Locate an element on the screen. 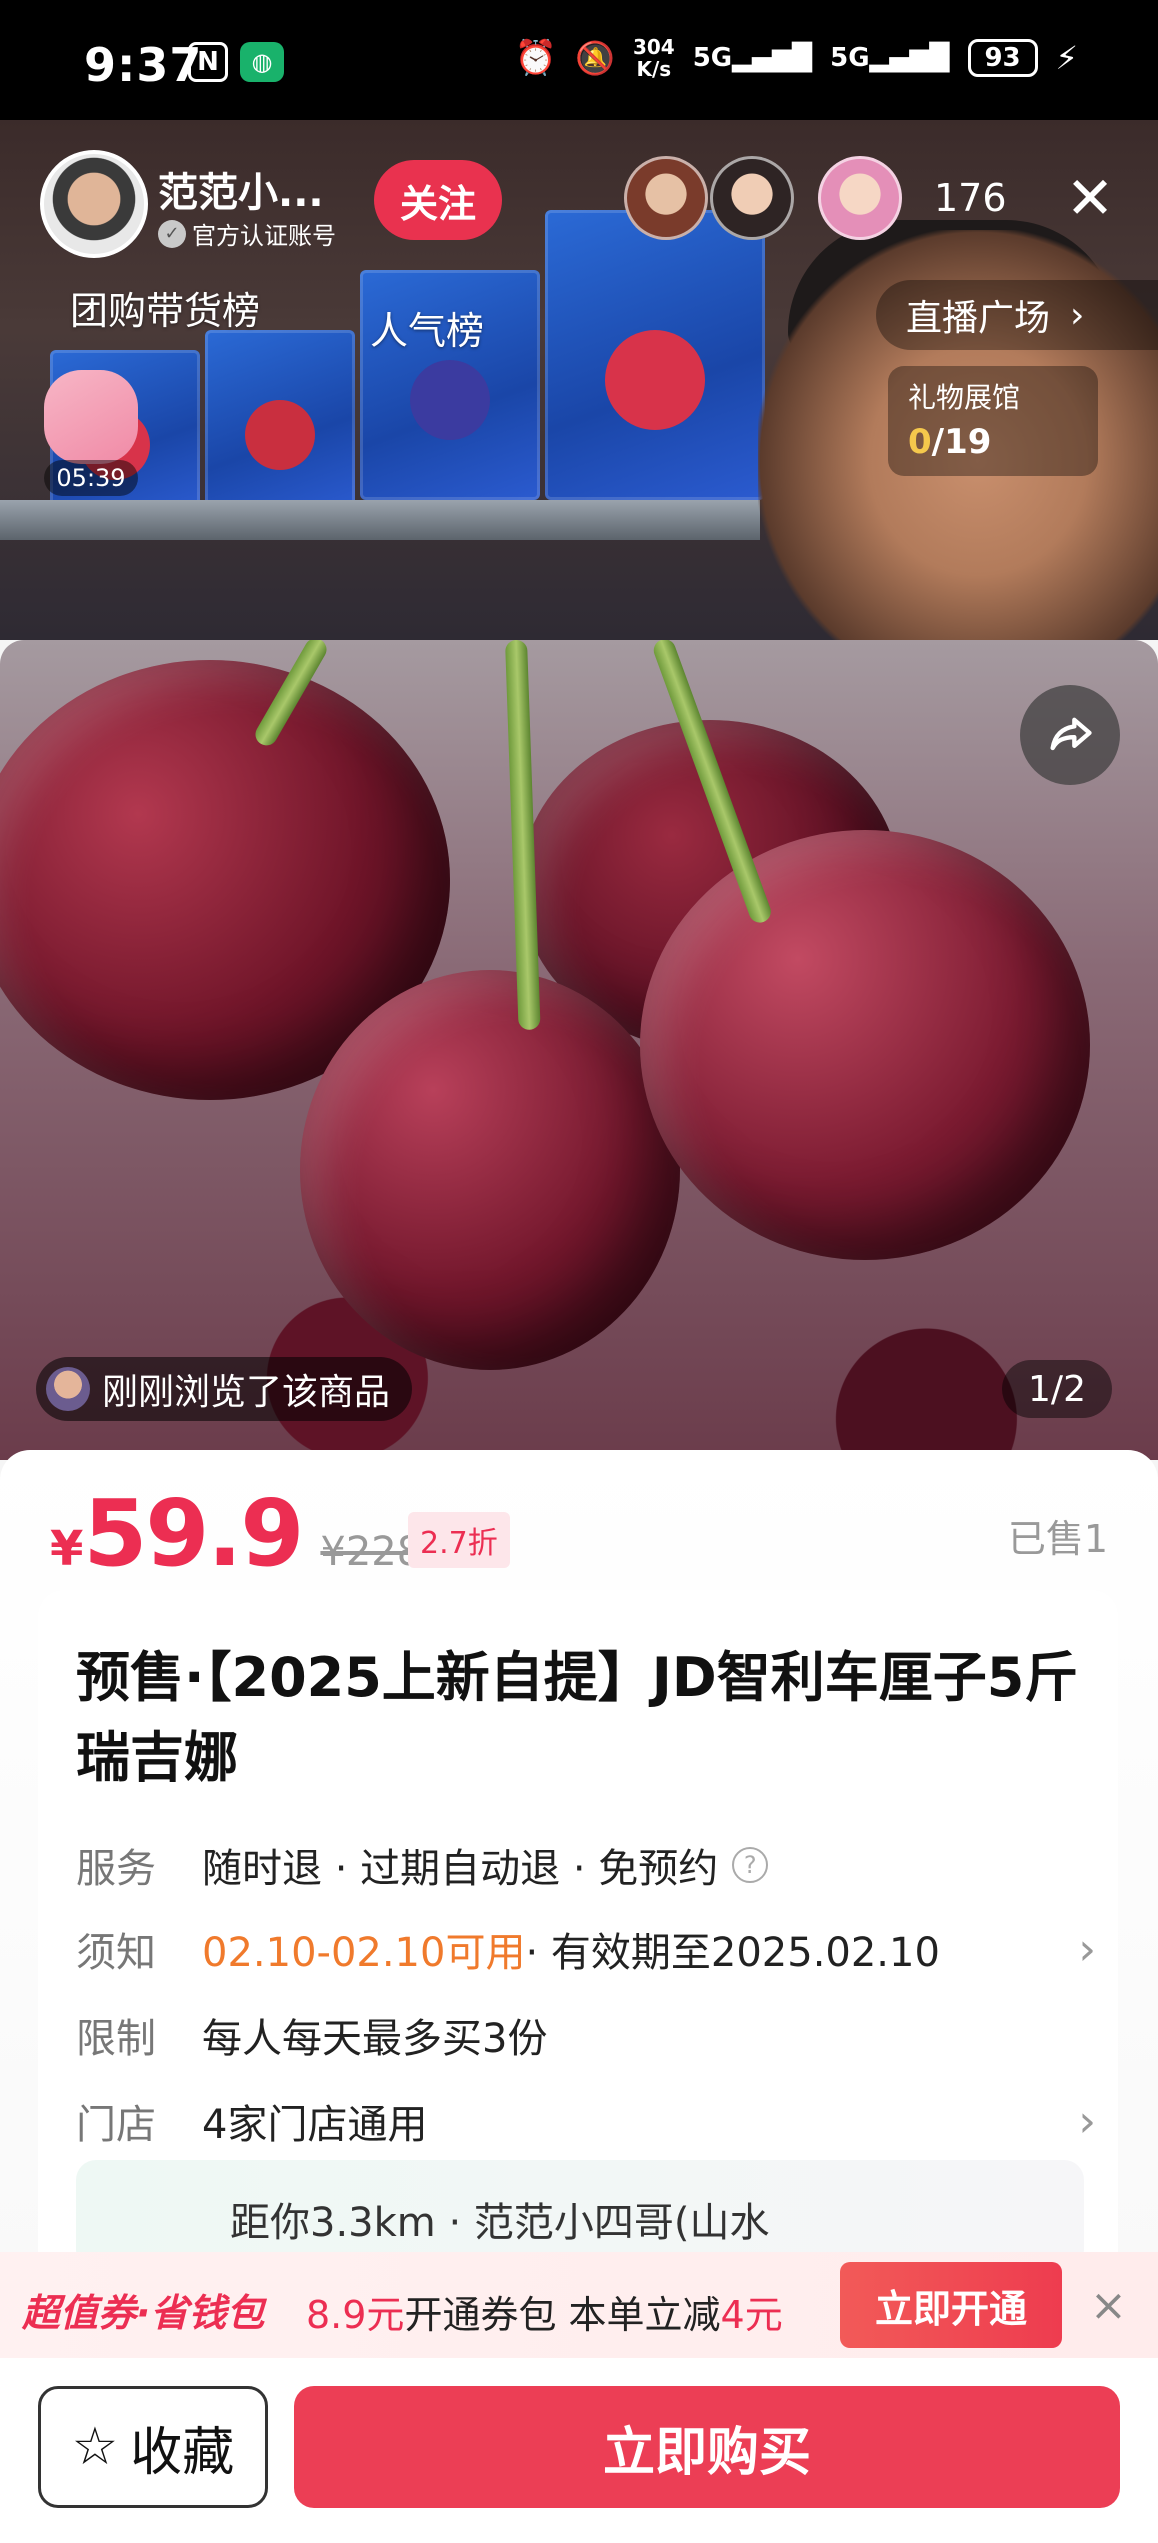  coupon-text: 8.9元开通券包 本单立减4元 is located at coordinates (544, 2311).